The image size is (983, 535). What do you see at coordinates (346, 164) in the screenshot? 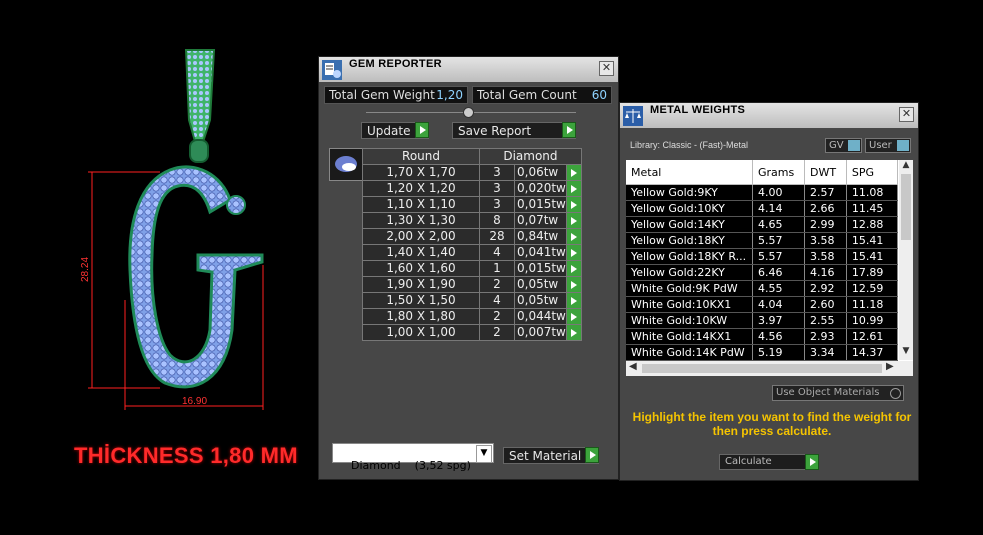
I see `round-gem-thumbnail` at bounding box center [346, 164].